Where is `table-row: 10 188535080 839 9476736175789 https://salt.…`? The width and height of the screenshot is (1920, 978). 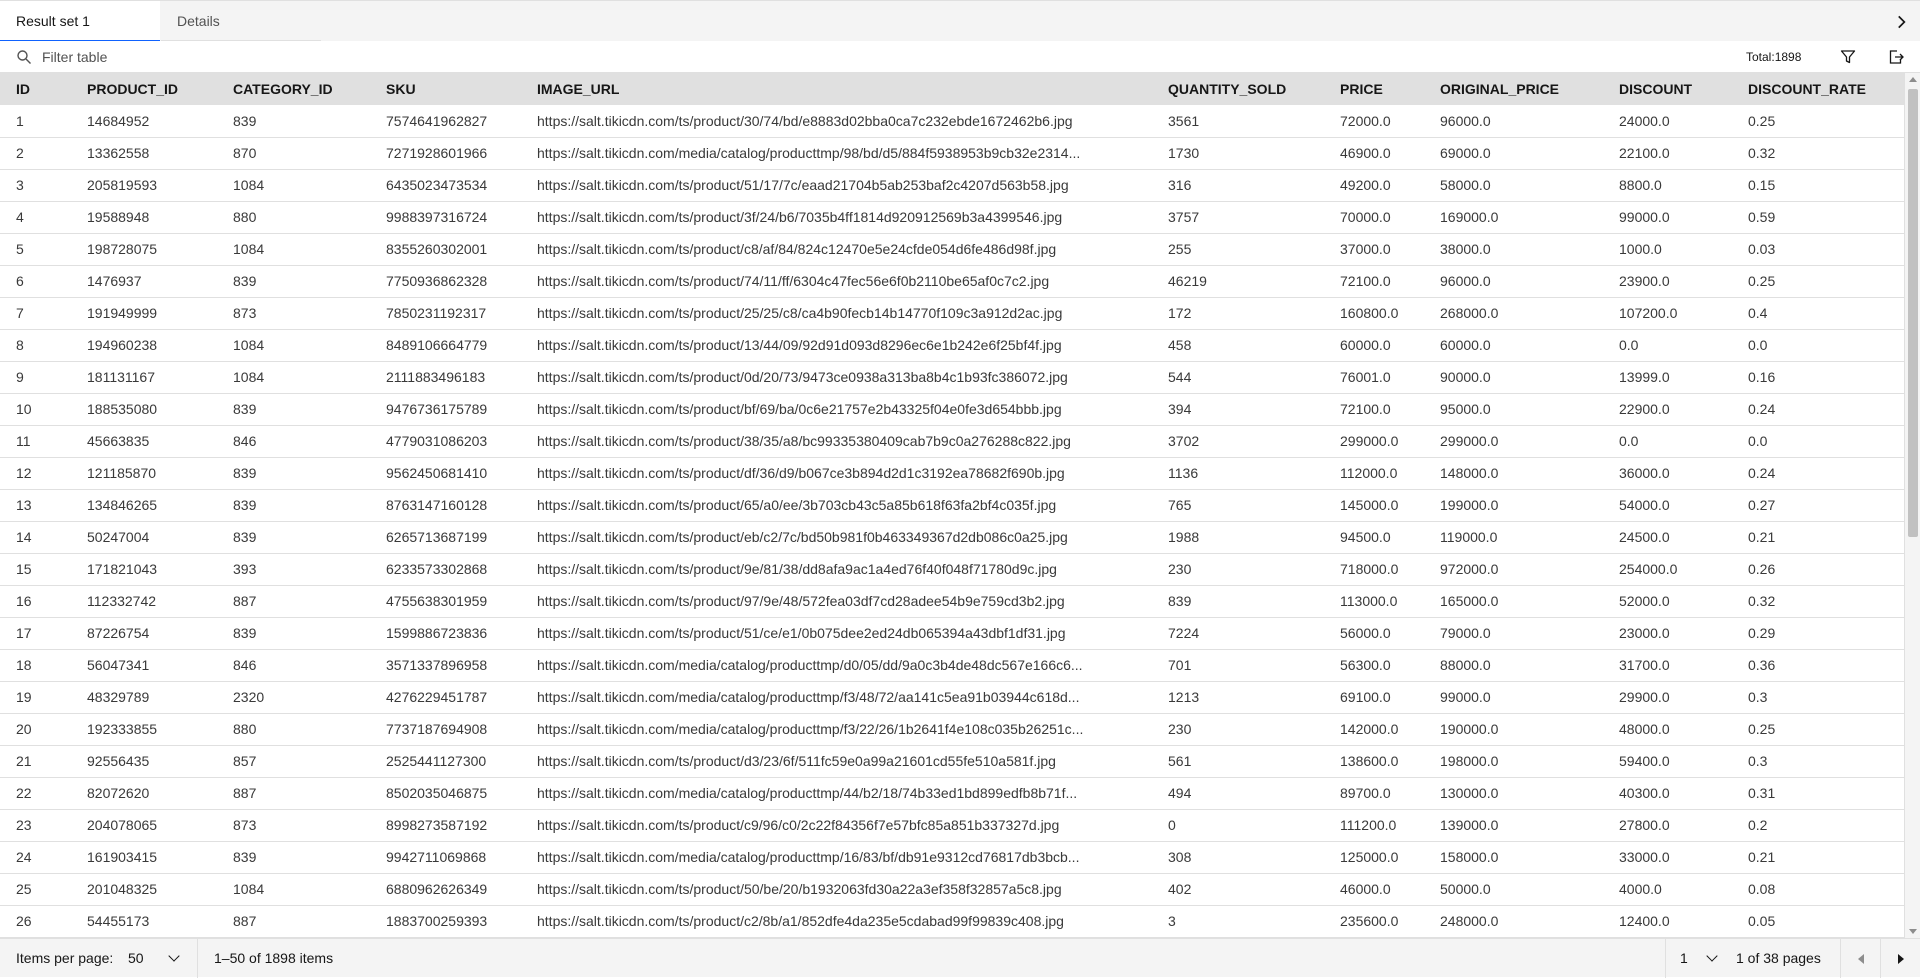
table-row: 10 188535080 839 9476736175789 https://salt.… is located at coordinates (952, 409).